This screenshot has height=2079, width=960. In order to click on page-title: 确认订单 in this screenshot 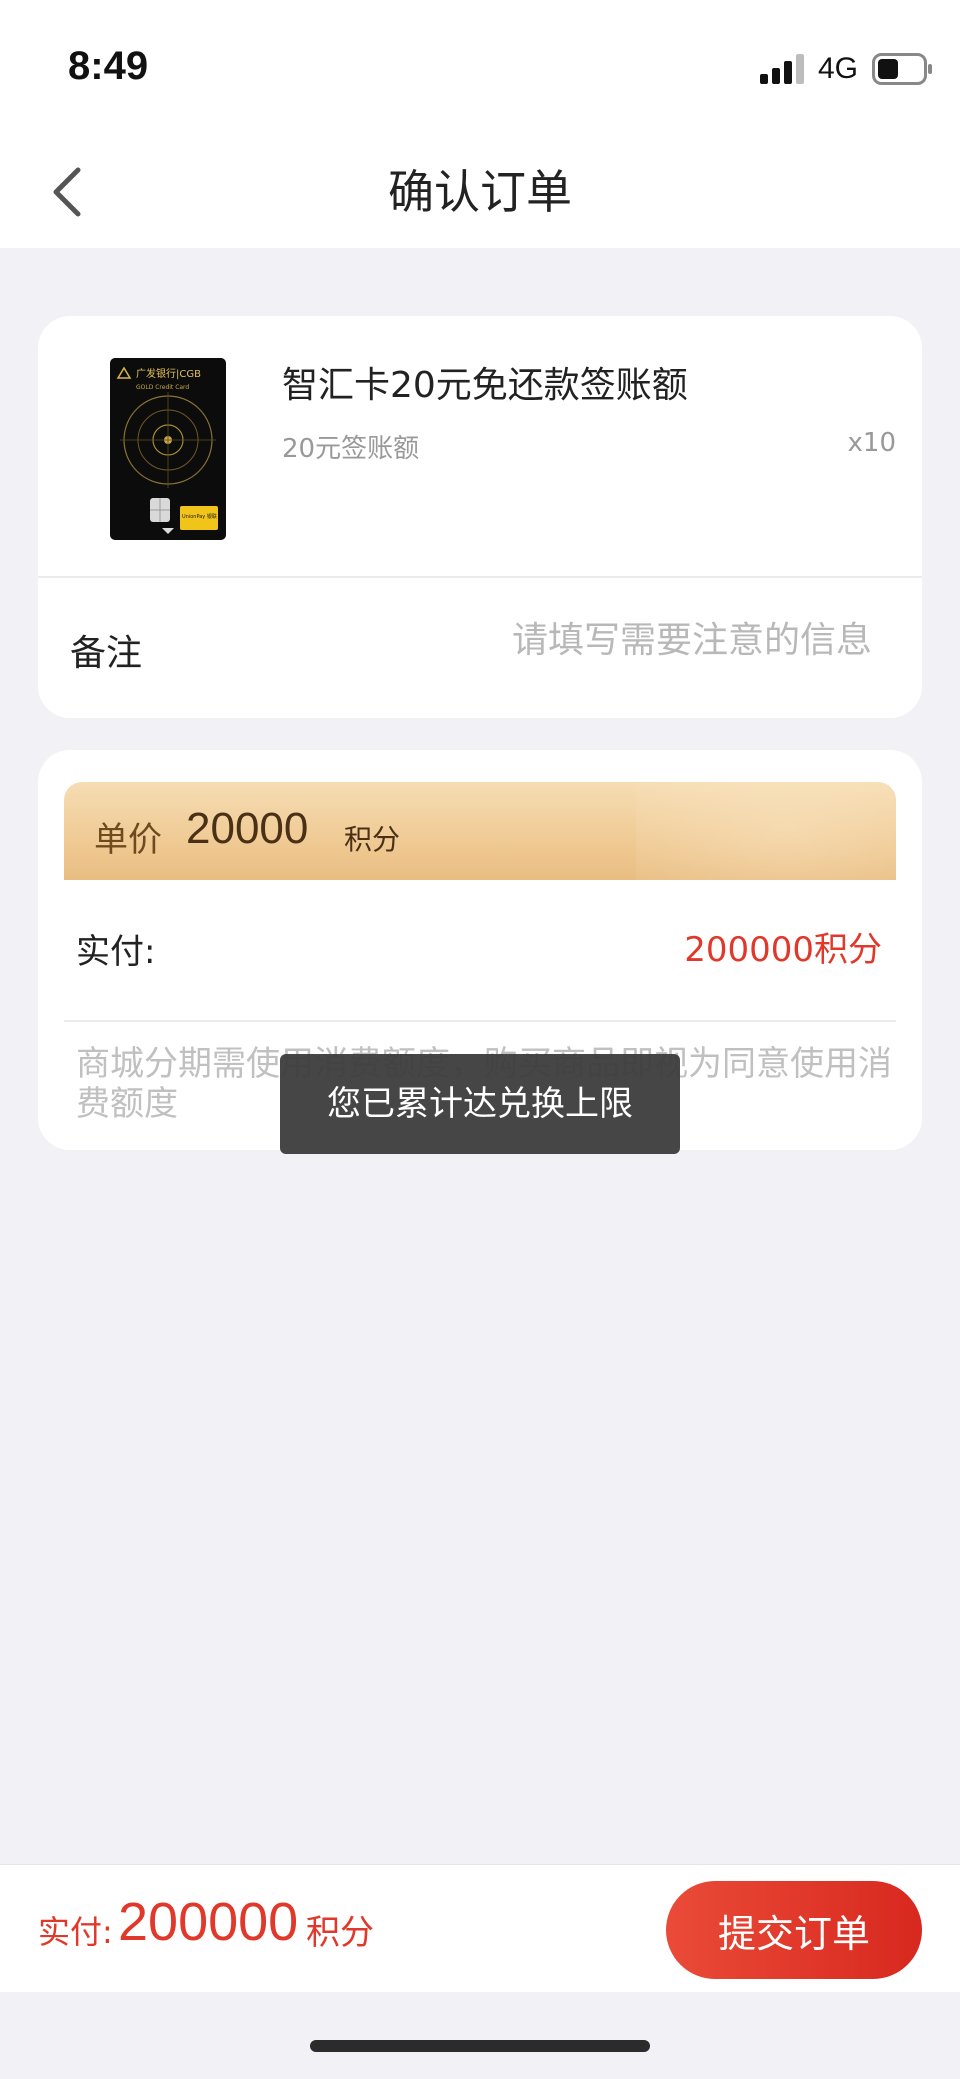, I will do `click(480, 192)`.